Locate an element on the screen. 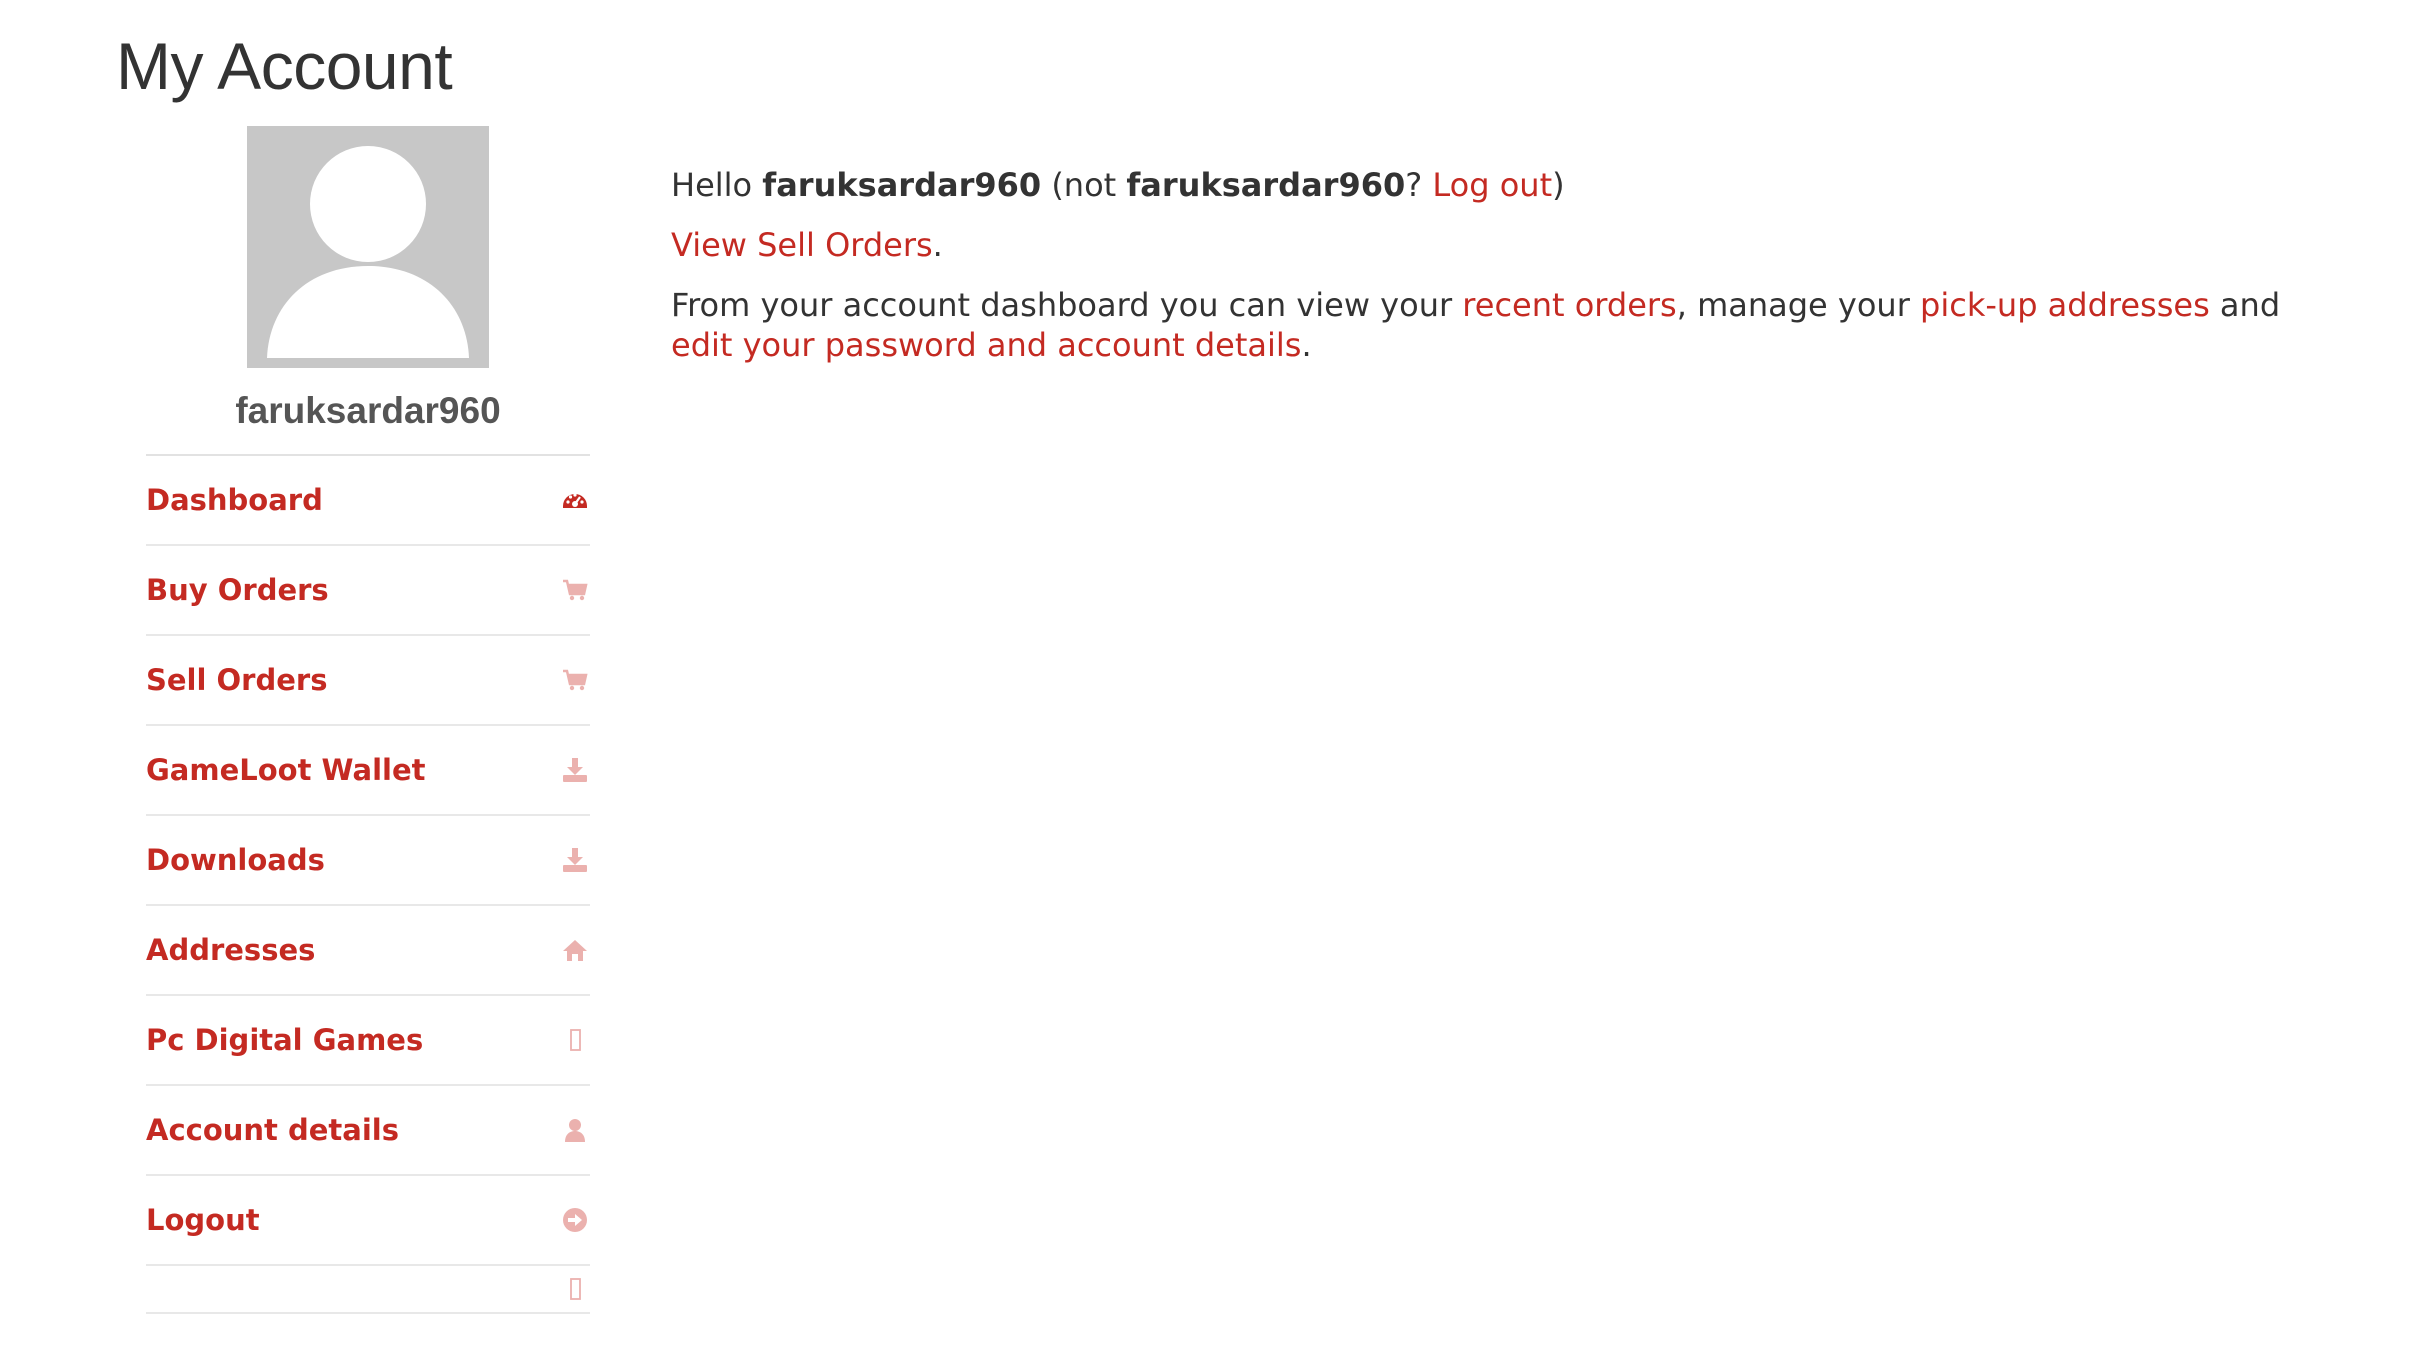 This screenshot has width=2418, height=1350. greeting-hello: Hello is located at coordinates (717, 185).